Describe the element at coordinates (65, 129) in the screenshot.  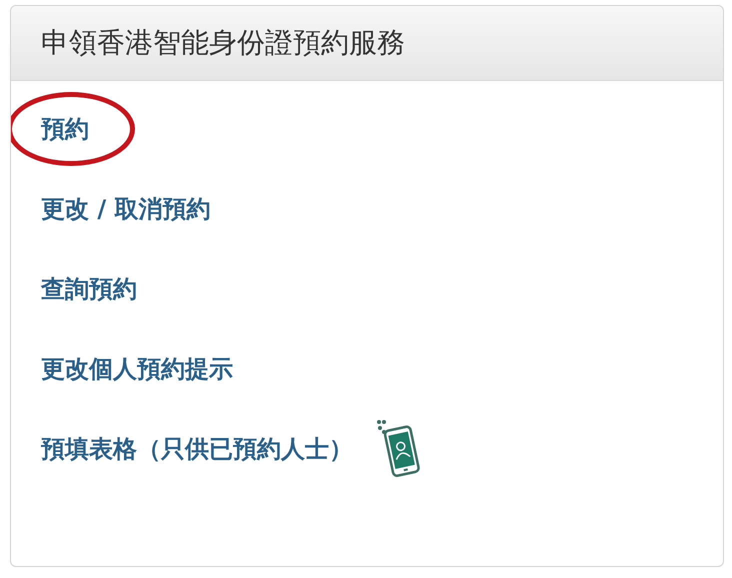
I see `service-link: 預約` at that location.